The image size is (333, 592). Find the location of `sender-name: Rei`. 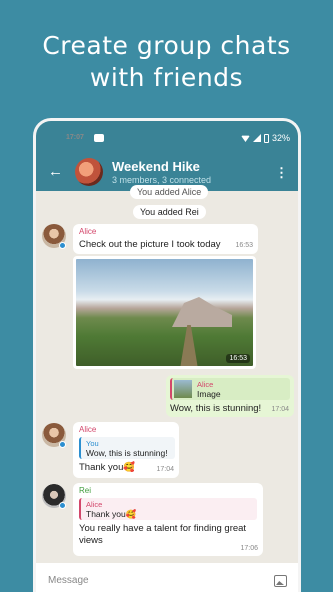

sender-name: Rei is located at coordinates (85, 490).